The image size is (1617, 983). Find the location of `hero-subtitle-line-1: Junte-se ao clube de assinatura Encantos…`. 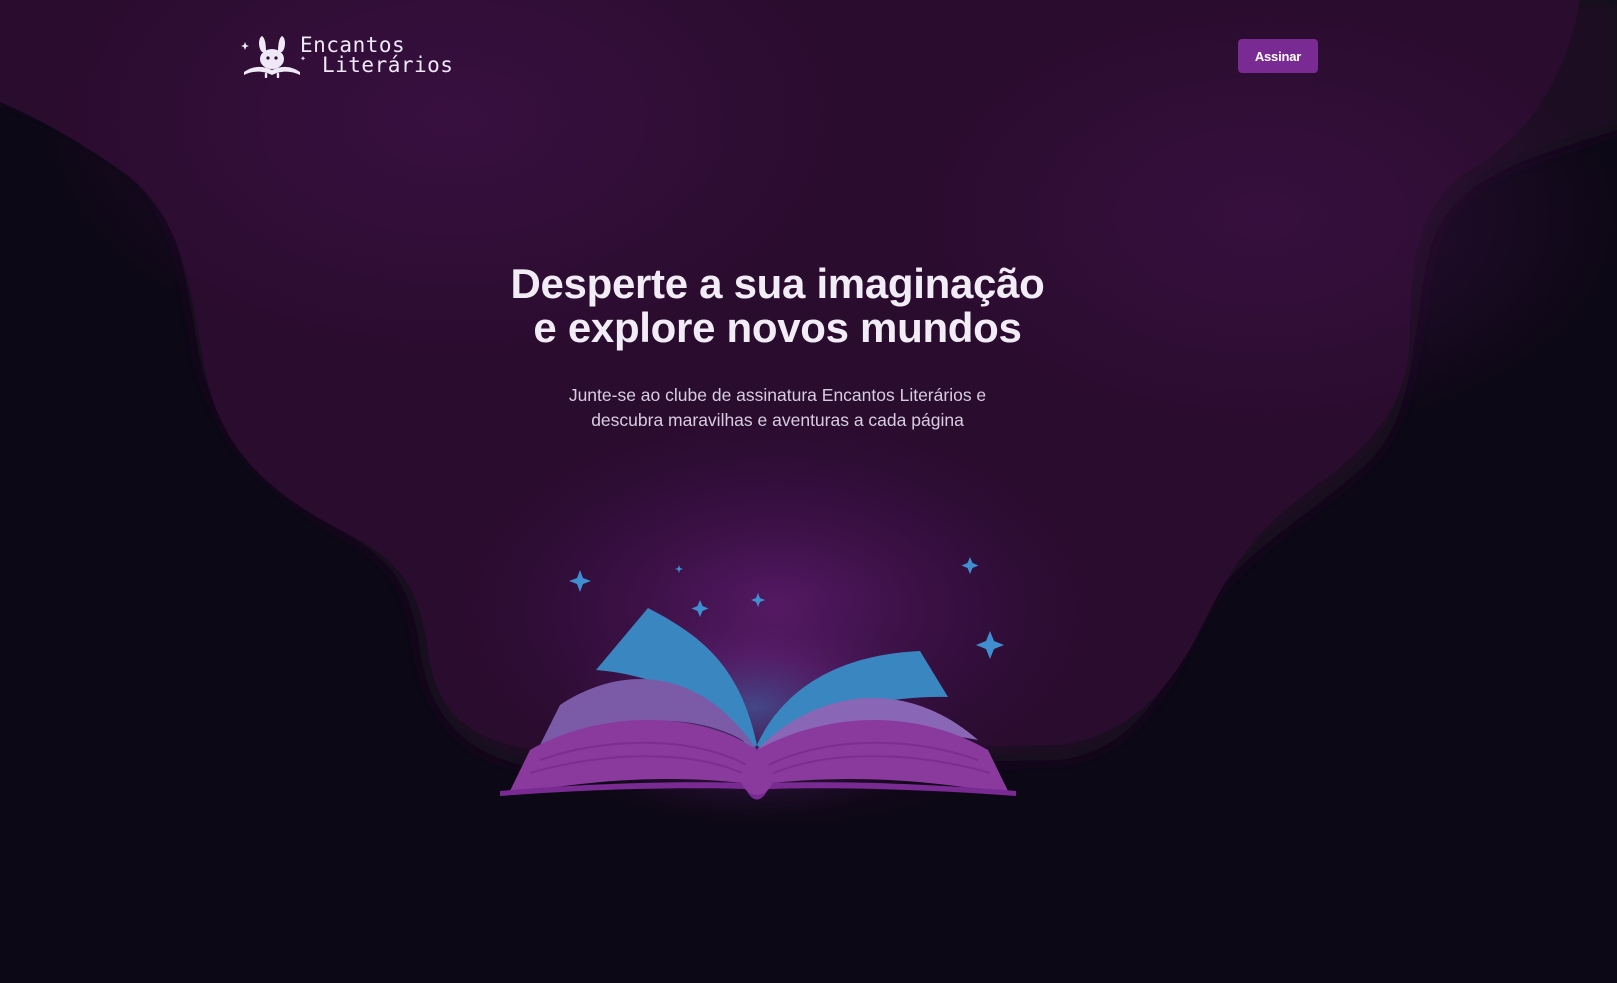

hero-subtitle-line-1: Junte-se ao clube de assinatura Encantos… is located at coordinates (777, 395).